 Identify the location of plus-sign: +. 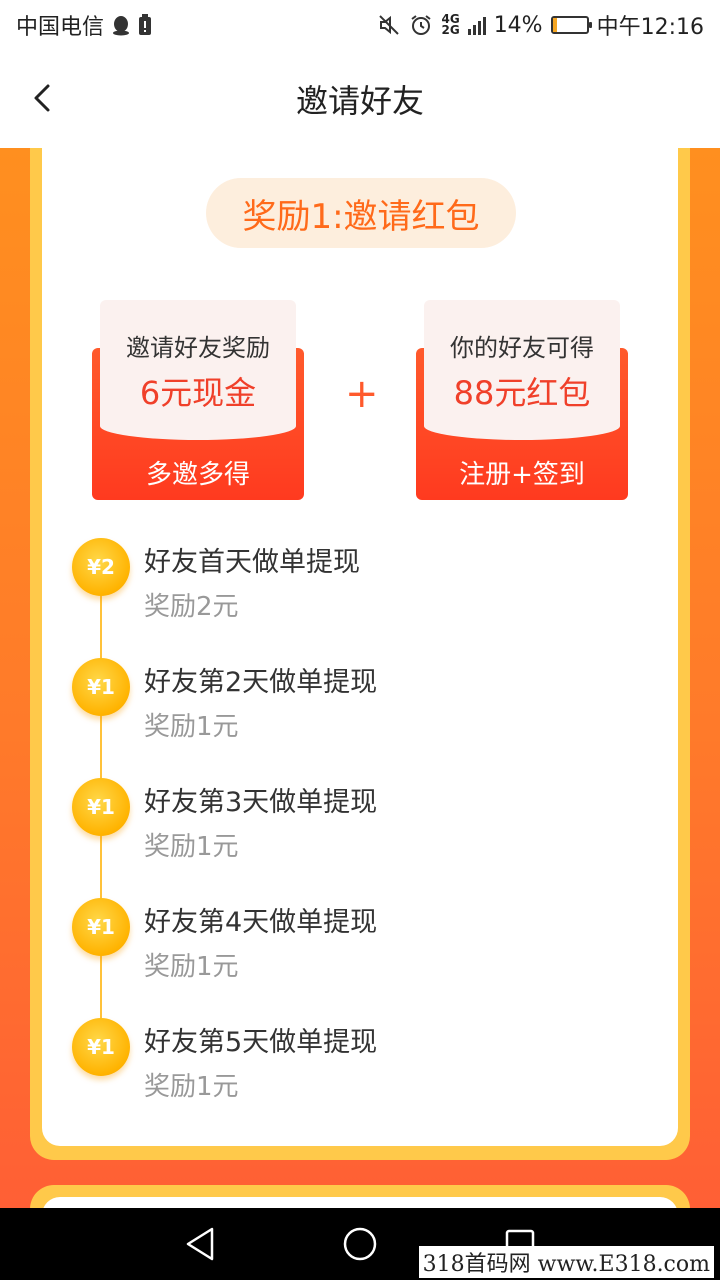
(362, 394).